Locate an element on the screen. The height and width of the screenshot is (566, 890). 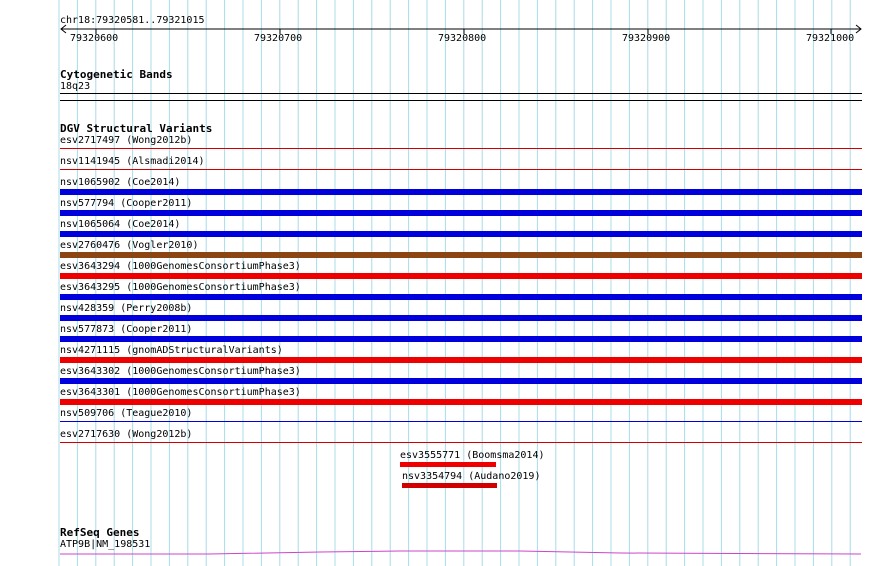
variant-label: esv3643302 (1000GenomesConsortiumPhase3) is located at coordinates (180, 371).